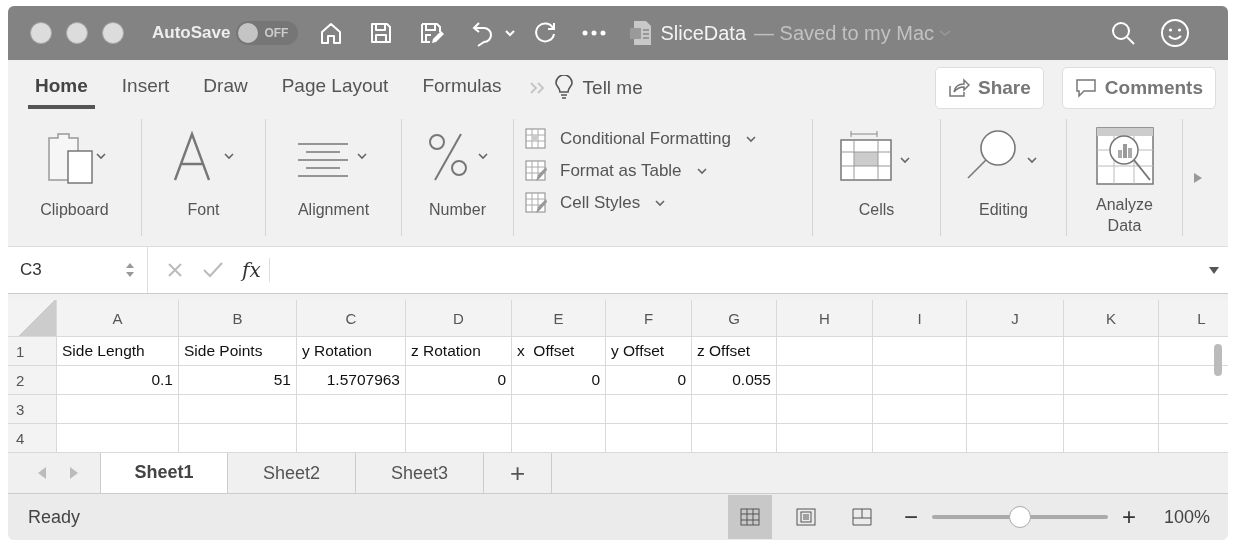 This screenshot has height=546, width=1236. Describe the element at coordinates (420, 473) in the screenshot. I see `sheet-tab: Sheet3` at that location.